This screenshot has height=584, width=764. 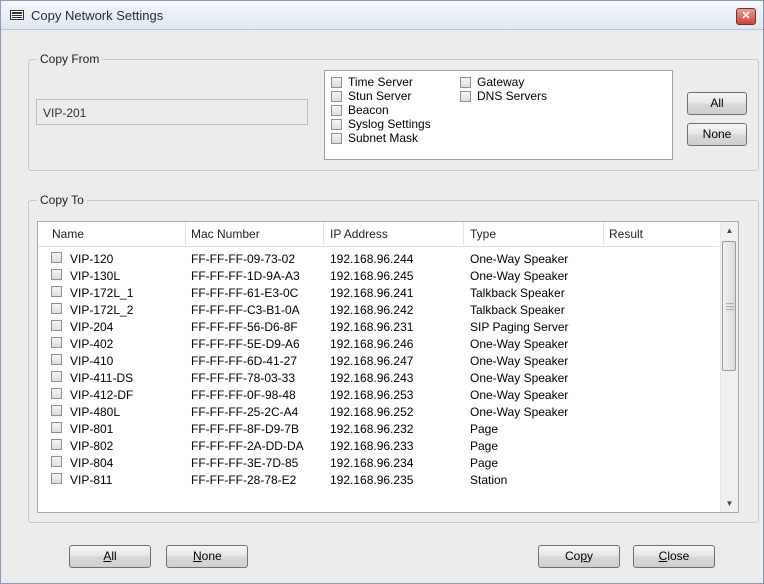 I want to click on device-ip: 192.168.96.246, so click(x=372, y=344).